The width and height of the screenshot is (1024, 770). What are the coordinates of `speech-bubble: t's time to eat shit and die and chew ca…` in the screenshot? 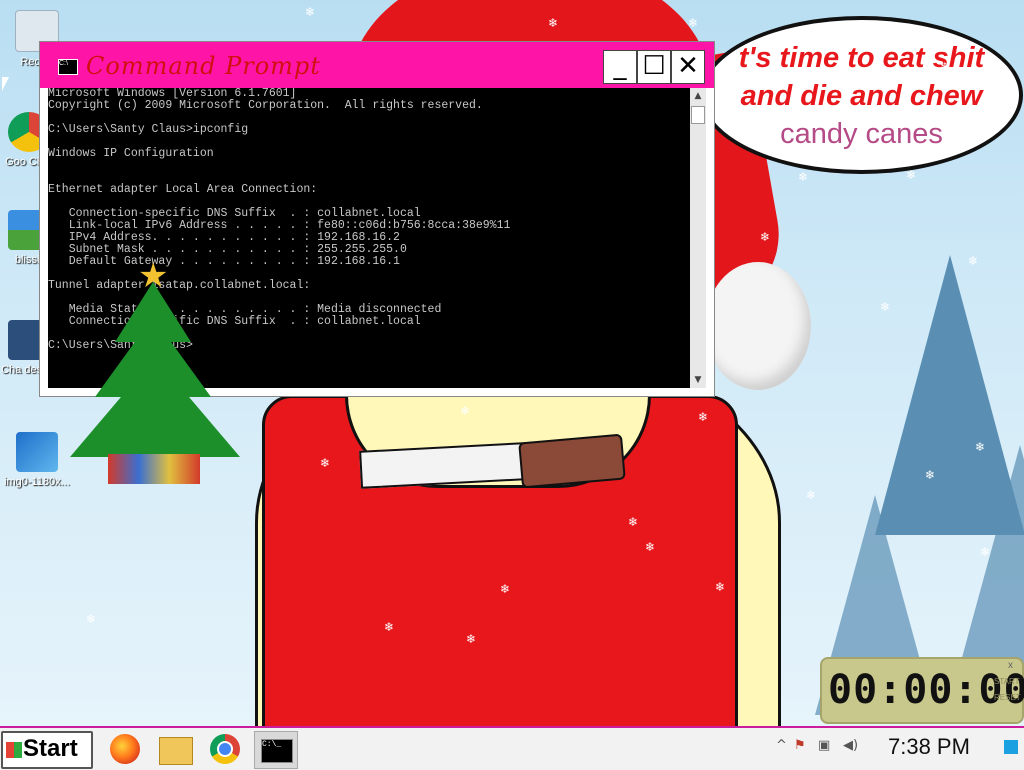 It's located at (861, 95).